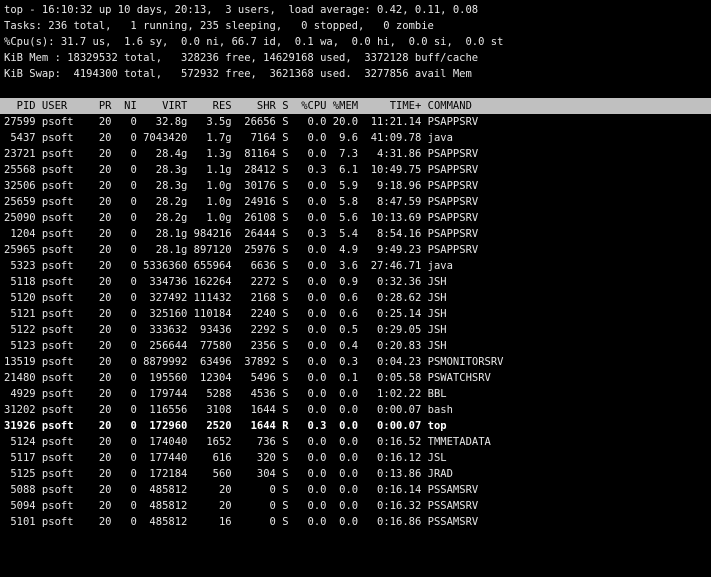 The height and width of the screenshot is (577, 711). Describe the element at coordinates (162, 410) in the screenshot. I see `virt-cell: 116556` at that location.